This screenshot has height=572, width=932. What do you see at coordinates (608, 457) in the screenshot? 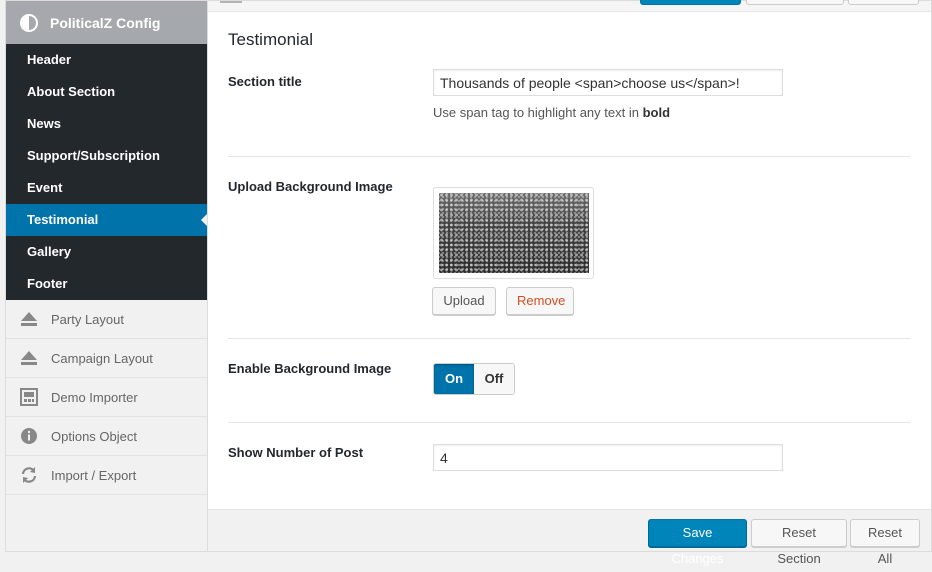
I see `post-count-input` at bounding box center [608, 457].